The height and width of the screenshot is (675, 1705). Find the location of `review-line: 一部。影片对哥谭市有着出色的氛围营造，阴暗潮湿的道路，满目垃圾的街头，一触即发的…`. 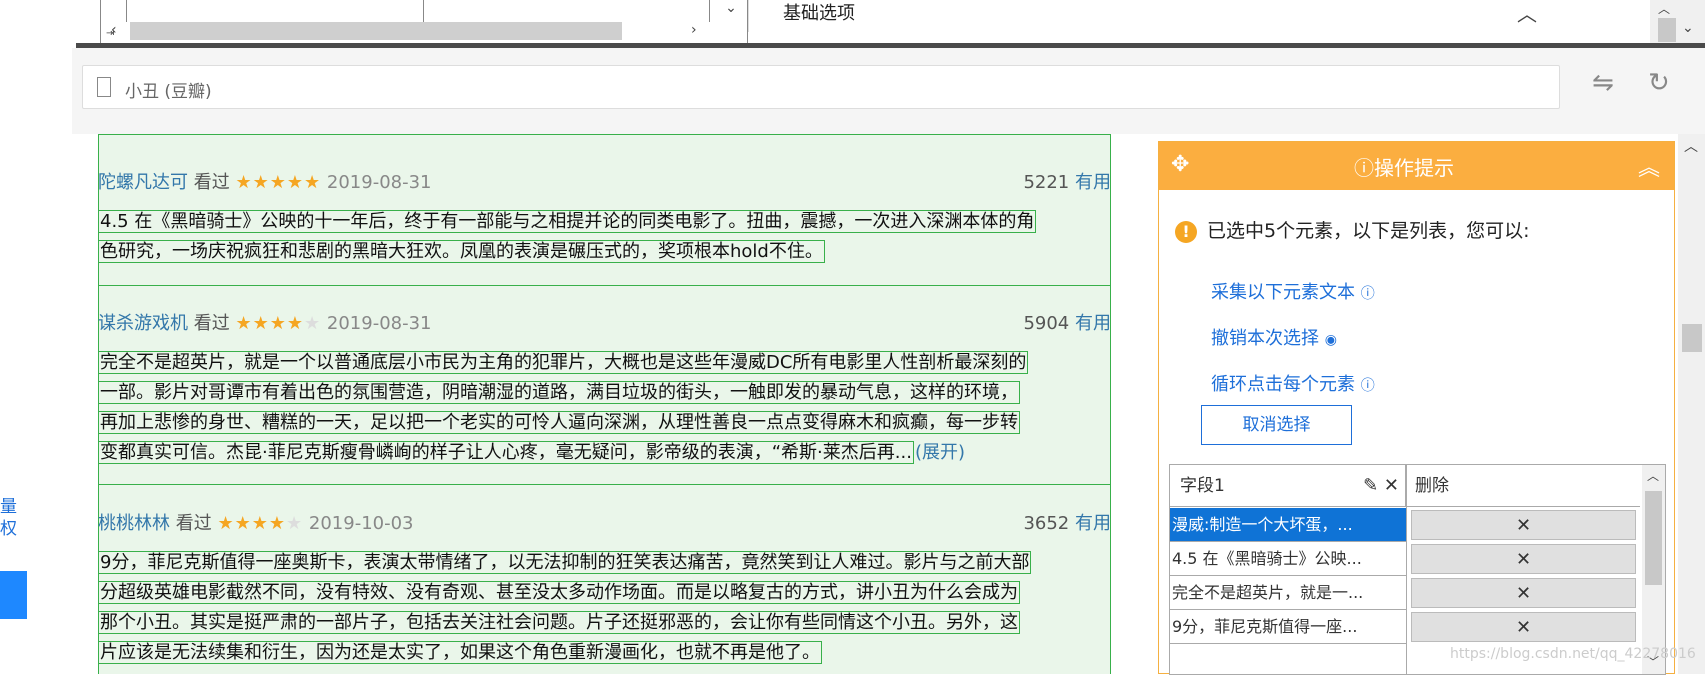

review-line: 一部。影片对哥谭市有着出色的氛围营造，阴暗潮湿的道路，满目垃圾的街头，一触即发的… is located at coordinates (559, 392).